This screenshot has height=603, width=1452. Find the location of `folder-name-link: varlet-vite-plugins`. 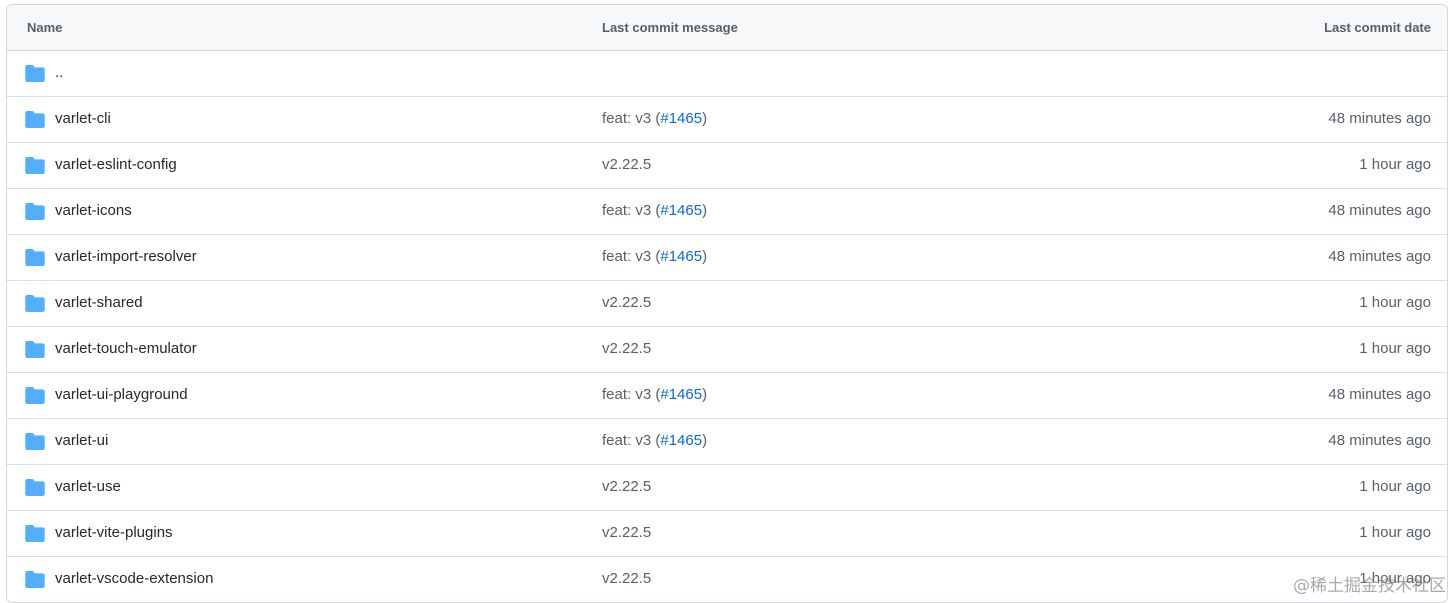

folder-name-link: varlet-vite-plugins is located at coordinates (114, 532).